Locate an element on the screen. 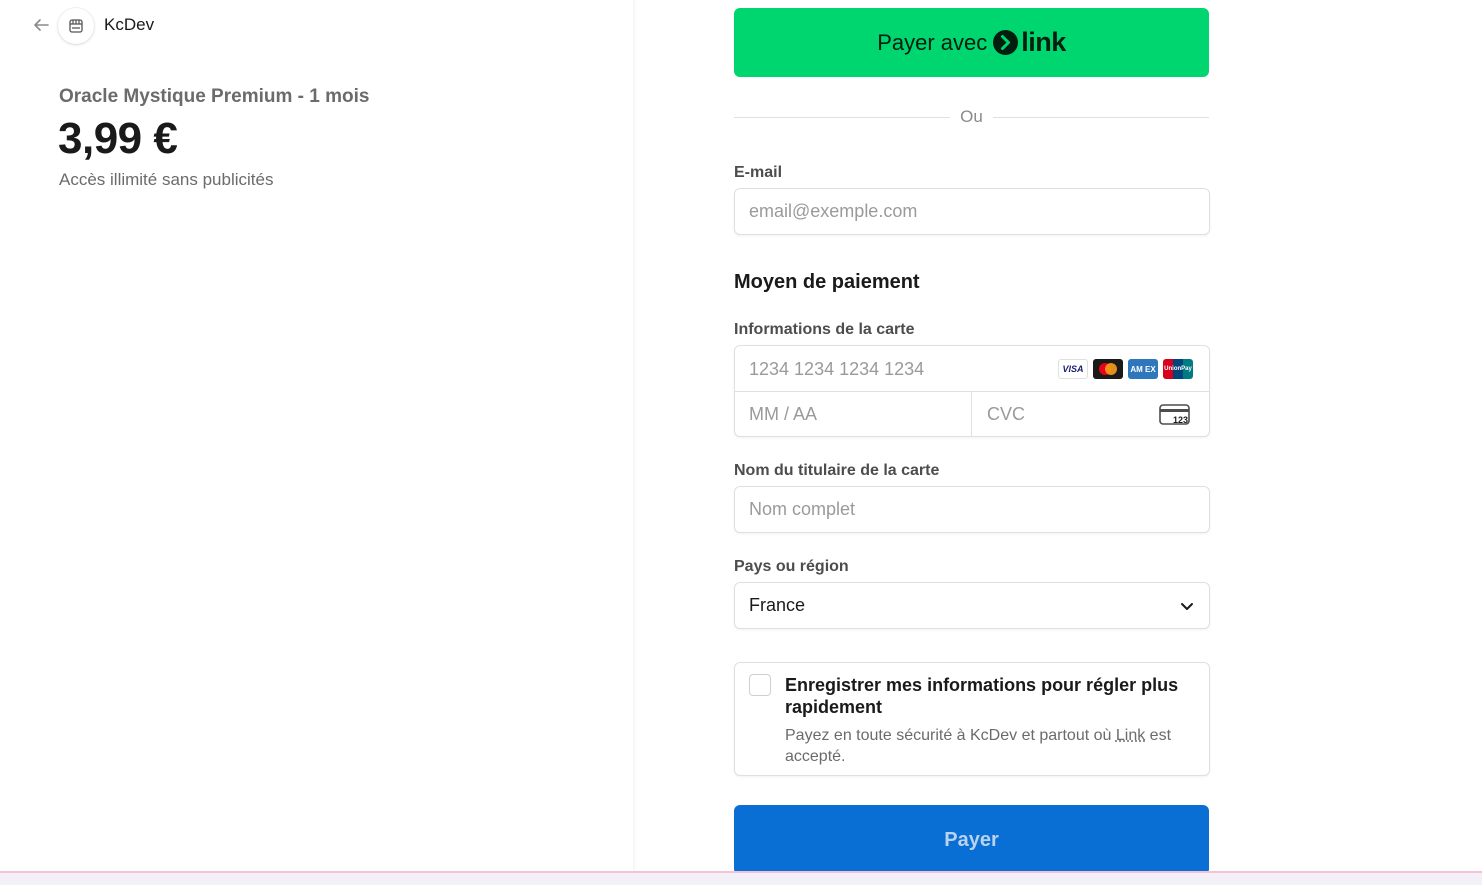 Image resolution: width=1482 pixels, height=885 pixels. payment-method-title: Moyen de paiement is located at coordinates (827, 282).